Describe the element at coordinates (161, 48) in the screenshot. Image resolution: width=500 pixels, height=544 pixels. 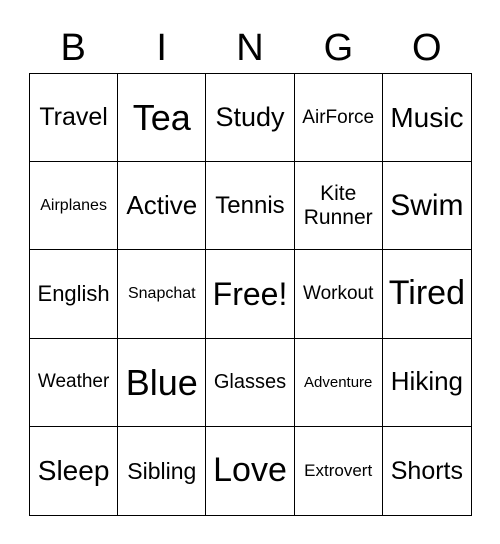
I see `header-letter-i: I` at that location.